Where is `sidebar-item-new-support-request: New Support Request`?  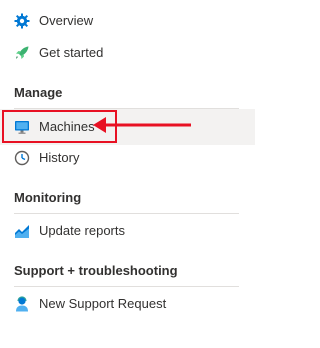 sidebar-item-new-support-request: New Support Request is located at coordinates (120, 304).